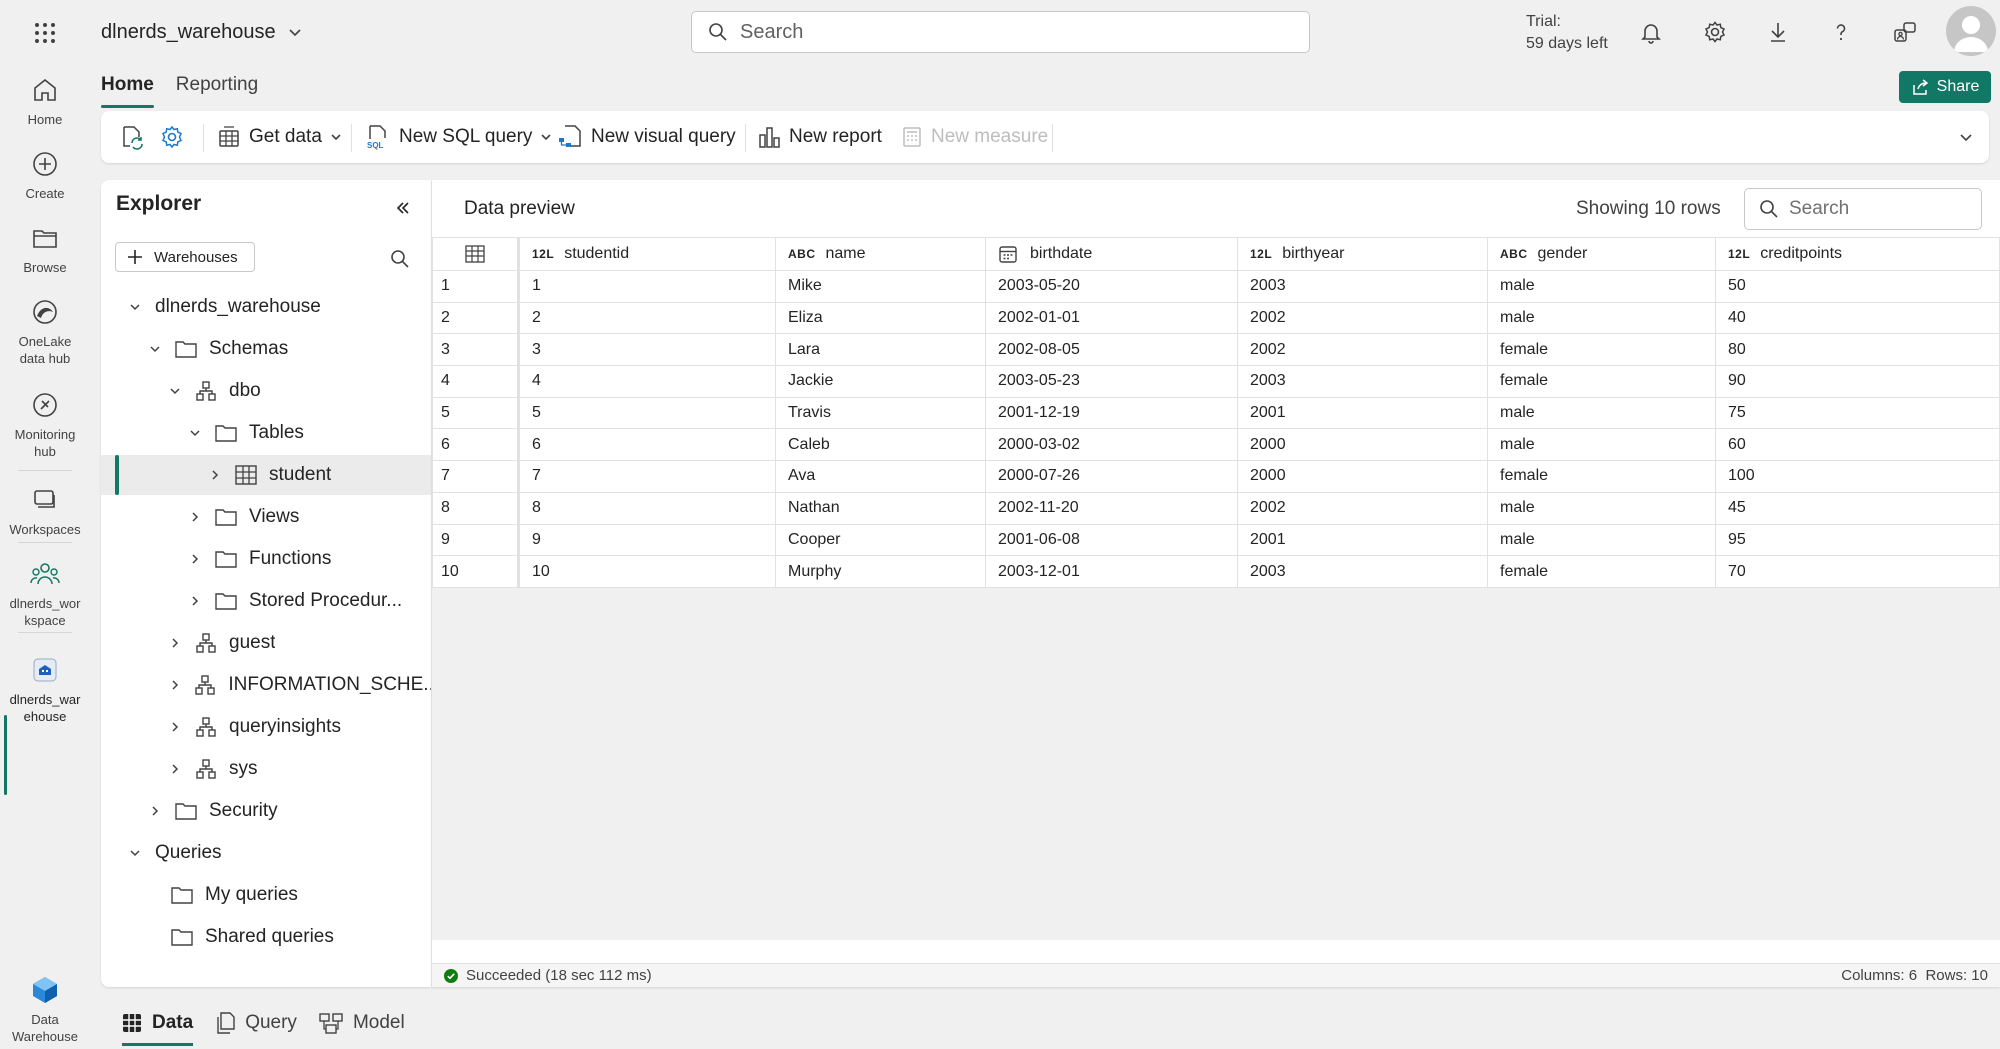 This screenshot has width=2000, height=1049. What do you see at coordinates (1857, 381) in the screenshot?
I see `table-cell: 90` at bounding box center [1857, 381].